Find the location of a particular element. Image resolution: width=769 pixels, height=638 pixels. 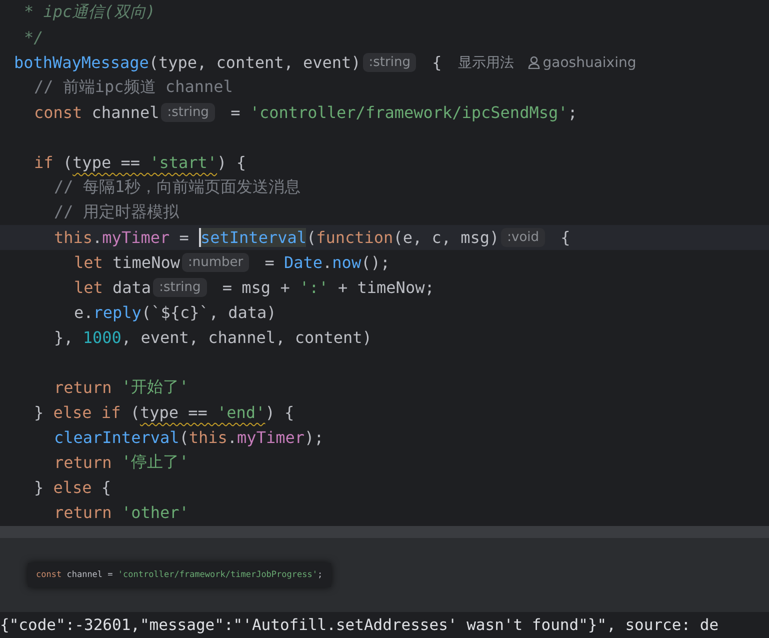

code-token: channel = is located at coordinates (90, 575).